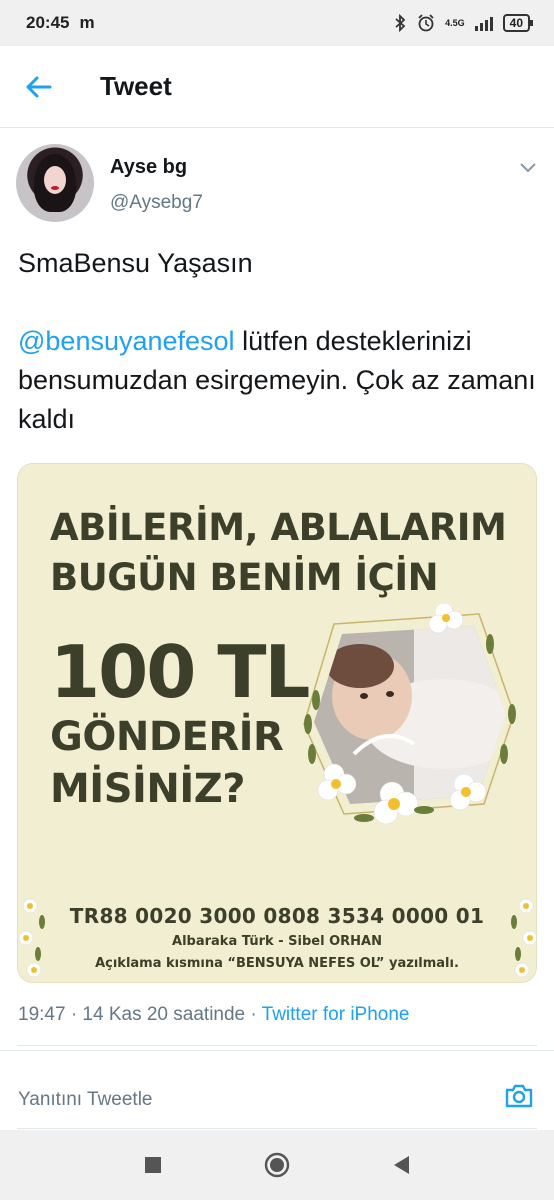 The width and height of the screenshot is (554, 1200). I want to click on tweet-timestamp: 19:47 · 14 Kas 20 saatinde ·, so click(140, 1014).